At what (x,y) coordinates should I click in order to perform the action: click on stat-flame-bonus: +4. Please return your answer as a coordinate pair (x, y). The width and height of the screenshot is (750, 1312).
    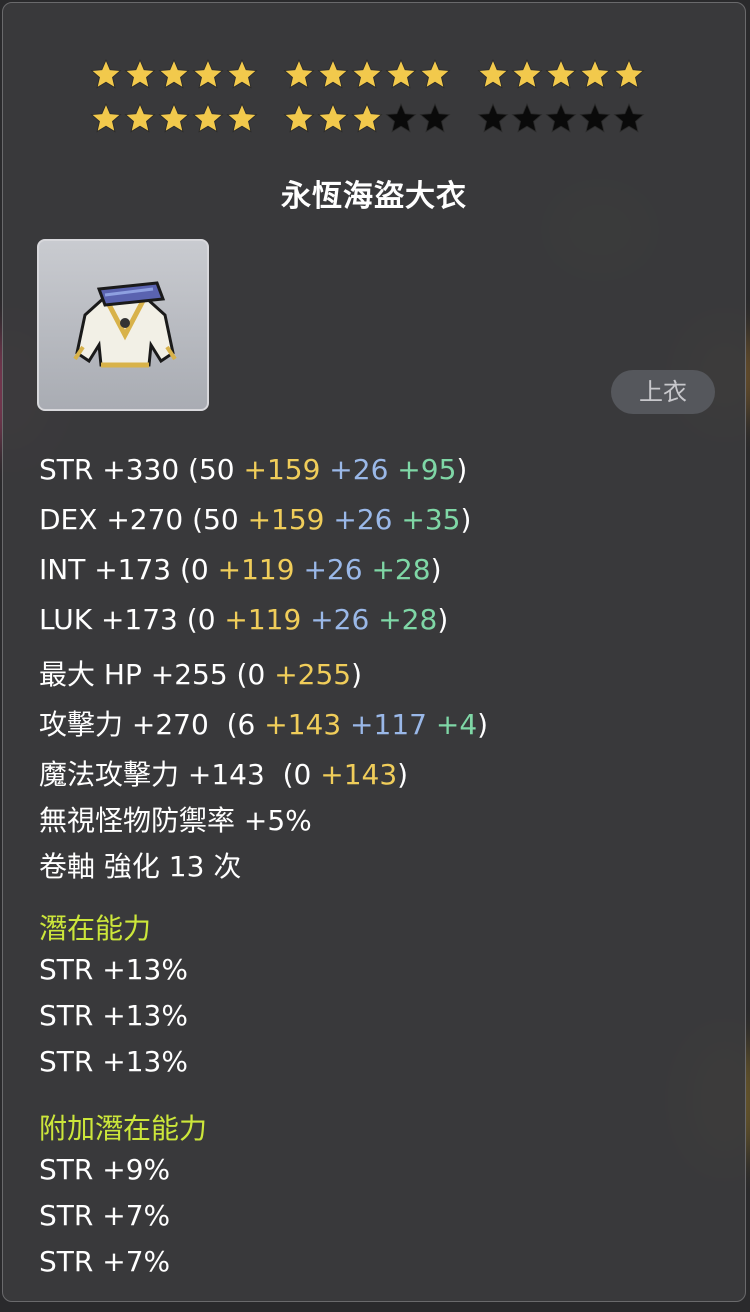
    Looking at the image, I should click on (452, 724).